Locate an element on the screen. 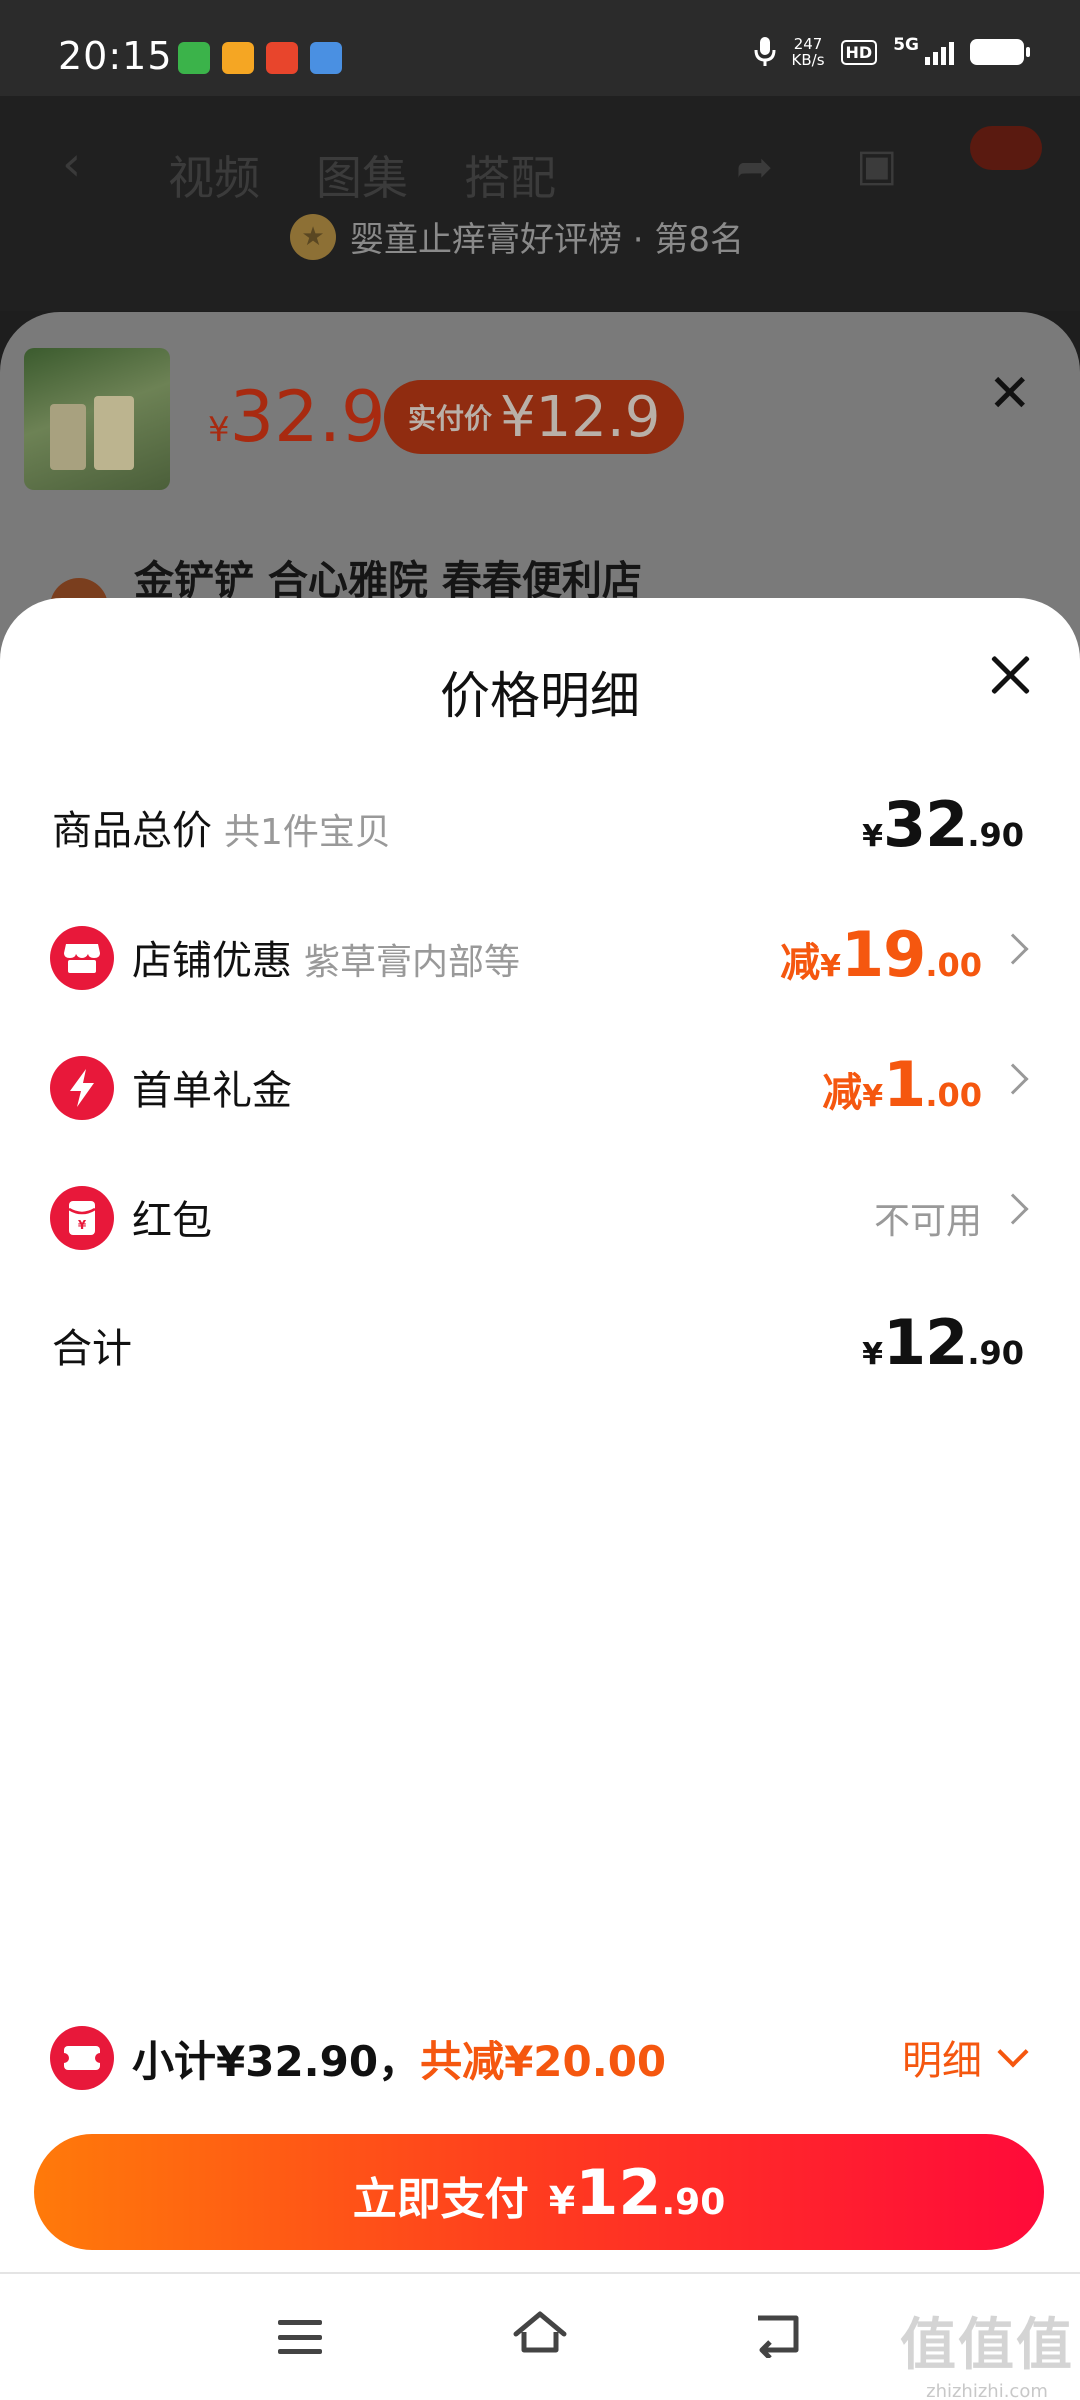  rank-text: 婴童止痒膏好评榜 · 第8名 is located at coordinates (547, 240).